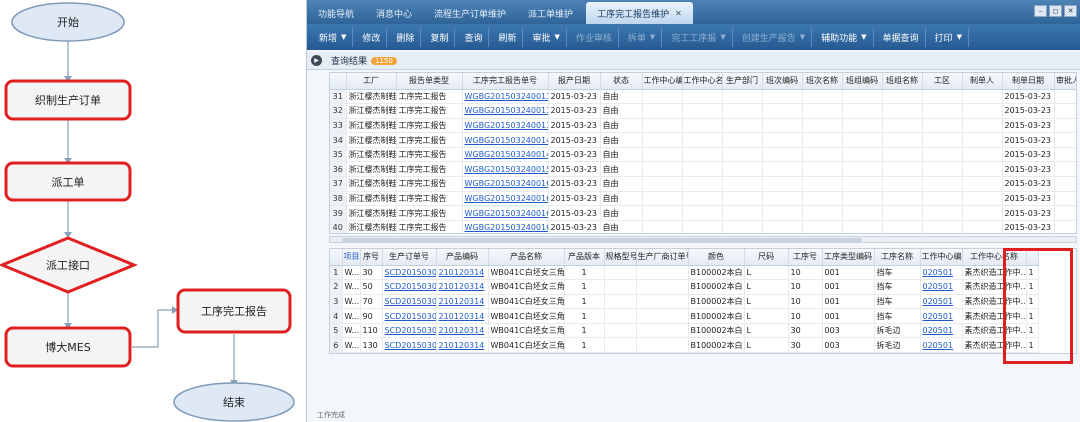 This screenshot has height=422, width=1080. What do you see at coordinates (546, 37) in the screenshot?
I see `toolbar-button: 审批 ▼` at bounding box center [546, 37].